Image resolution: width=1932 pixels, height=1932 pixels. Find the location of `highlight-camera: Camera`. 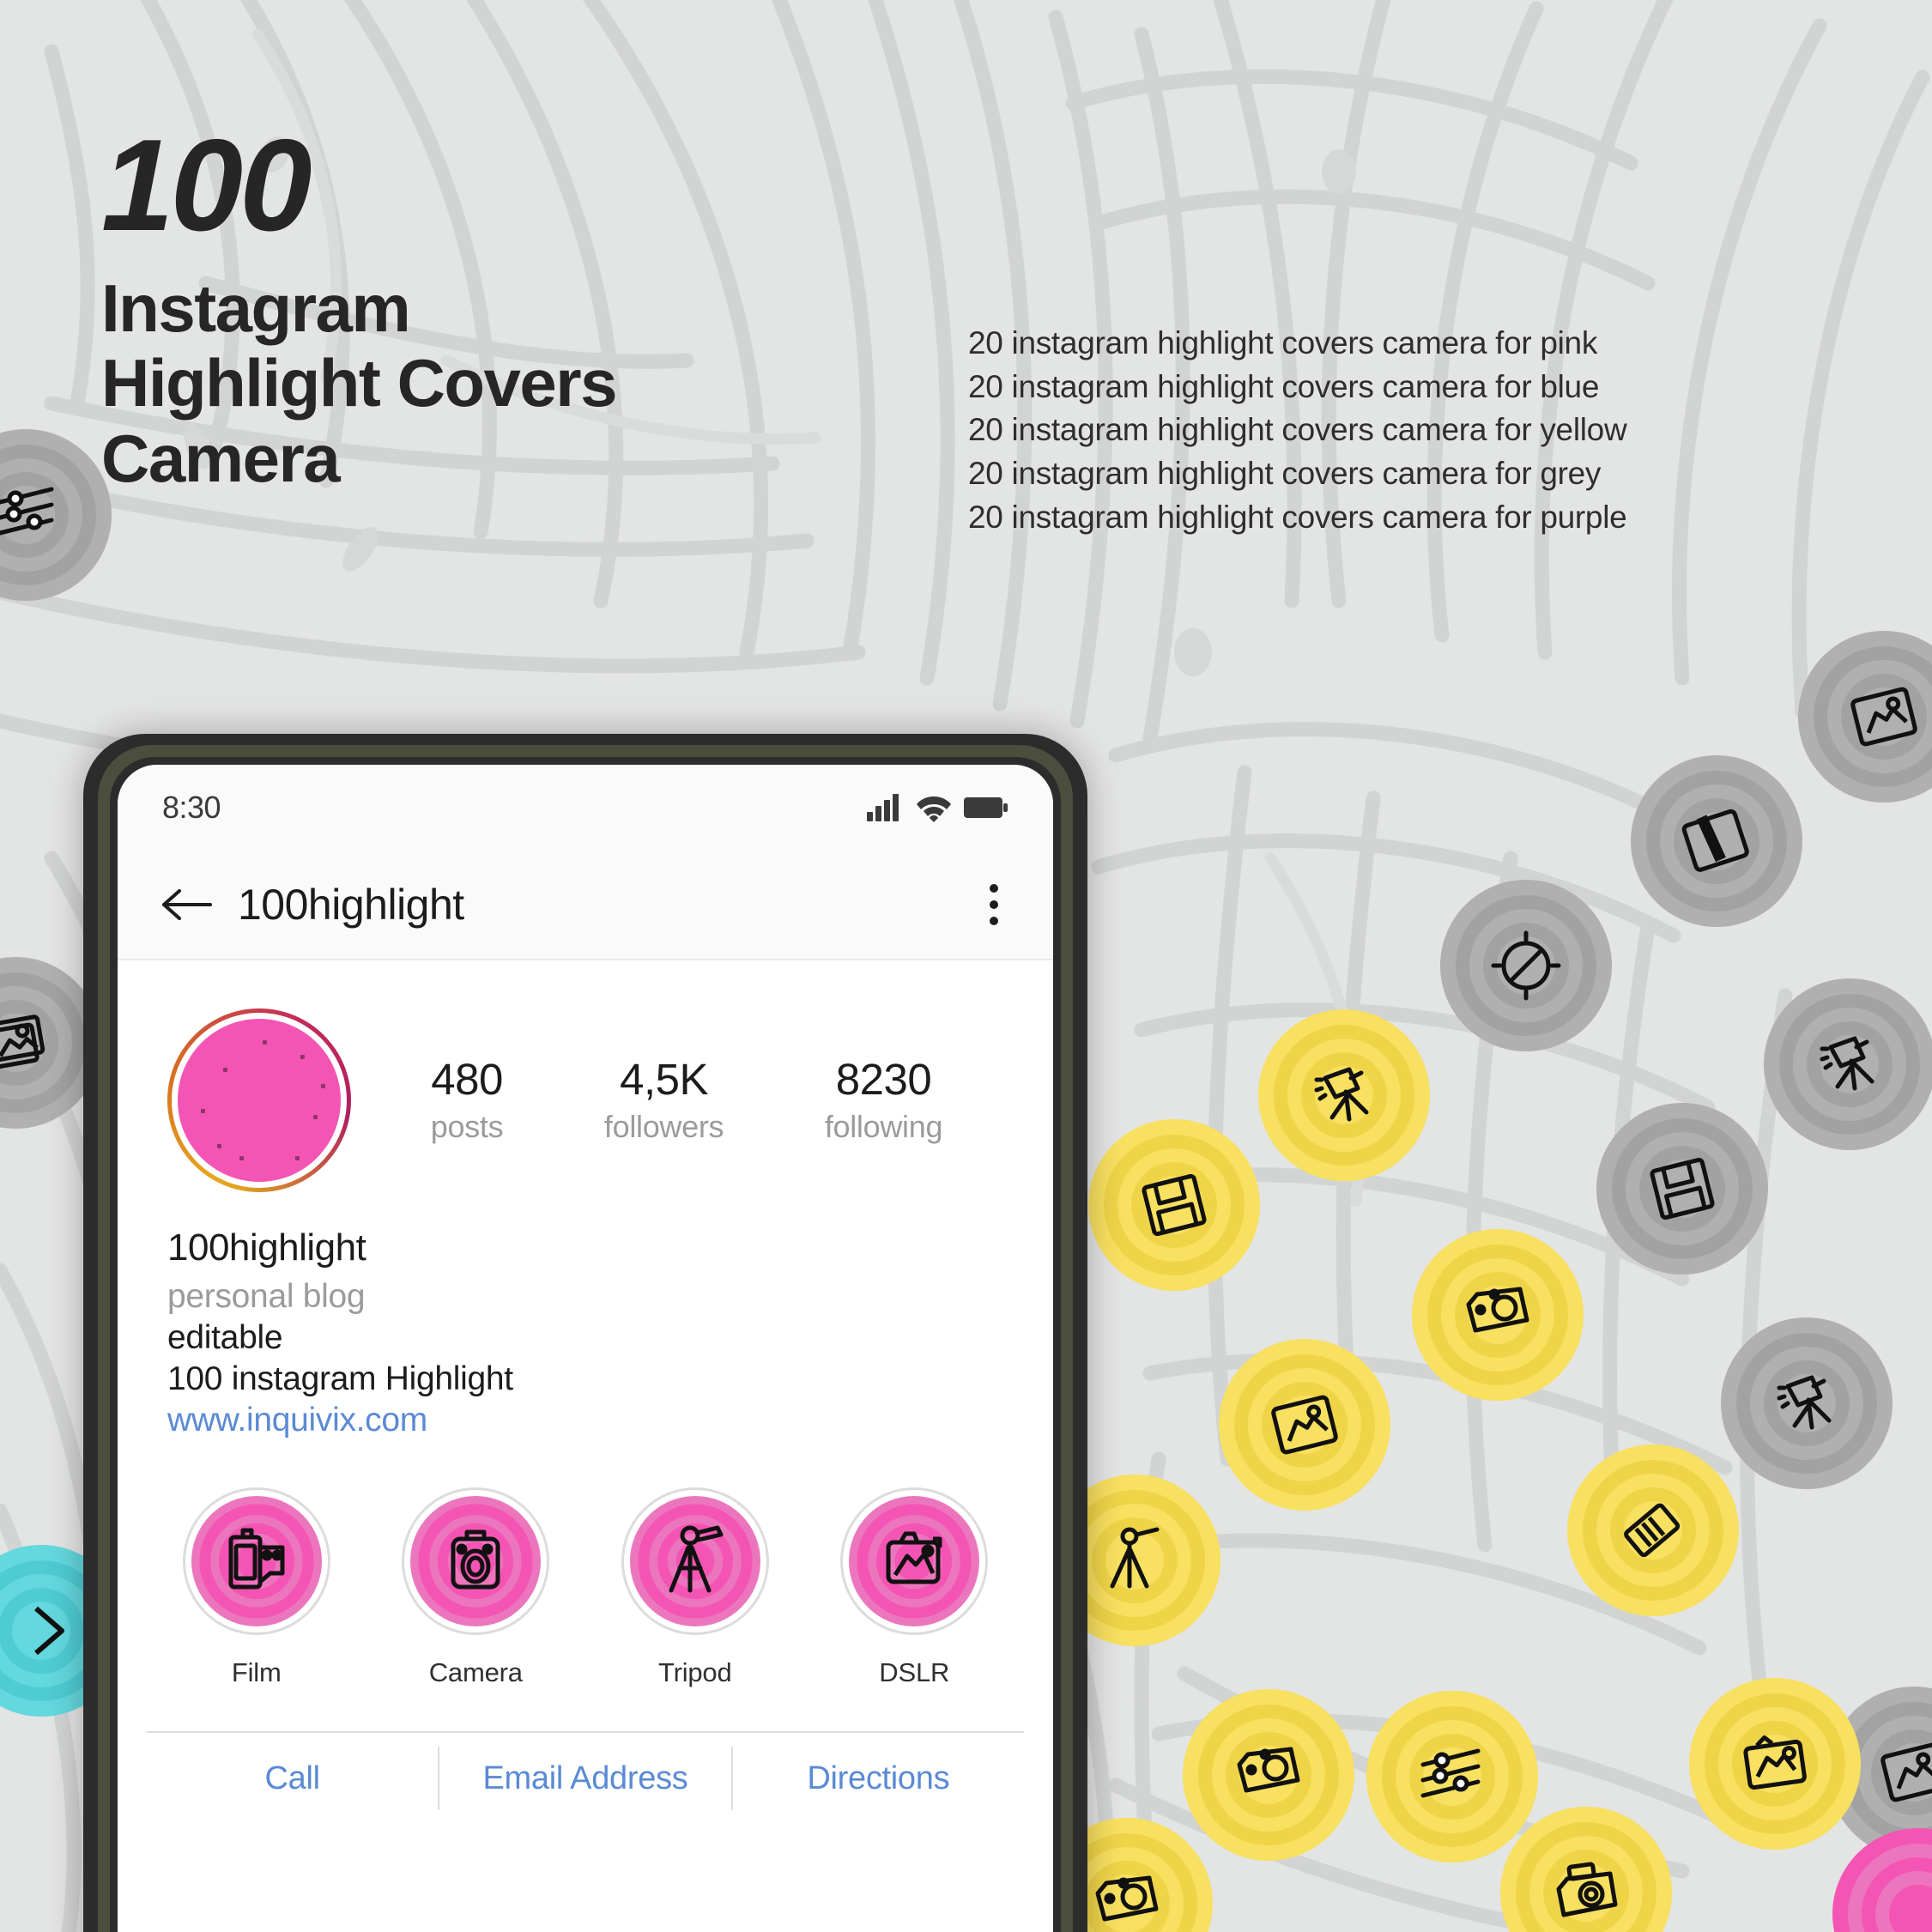

highlight-camera: Camera is located at coordinates (476, 1588).